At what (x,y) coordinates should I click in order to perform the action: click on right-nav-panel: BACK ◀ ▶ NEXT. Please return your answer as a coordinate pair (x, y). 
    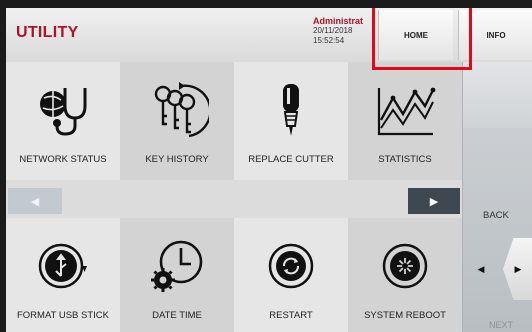
    Looking at the image, I should click on (497, 197).